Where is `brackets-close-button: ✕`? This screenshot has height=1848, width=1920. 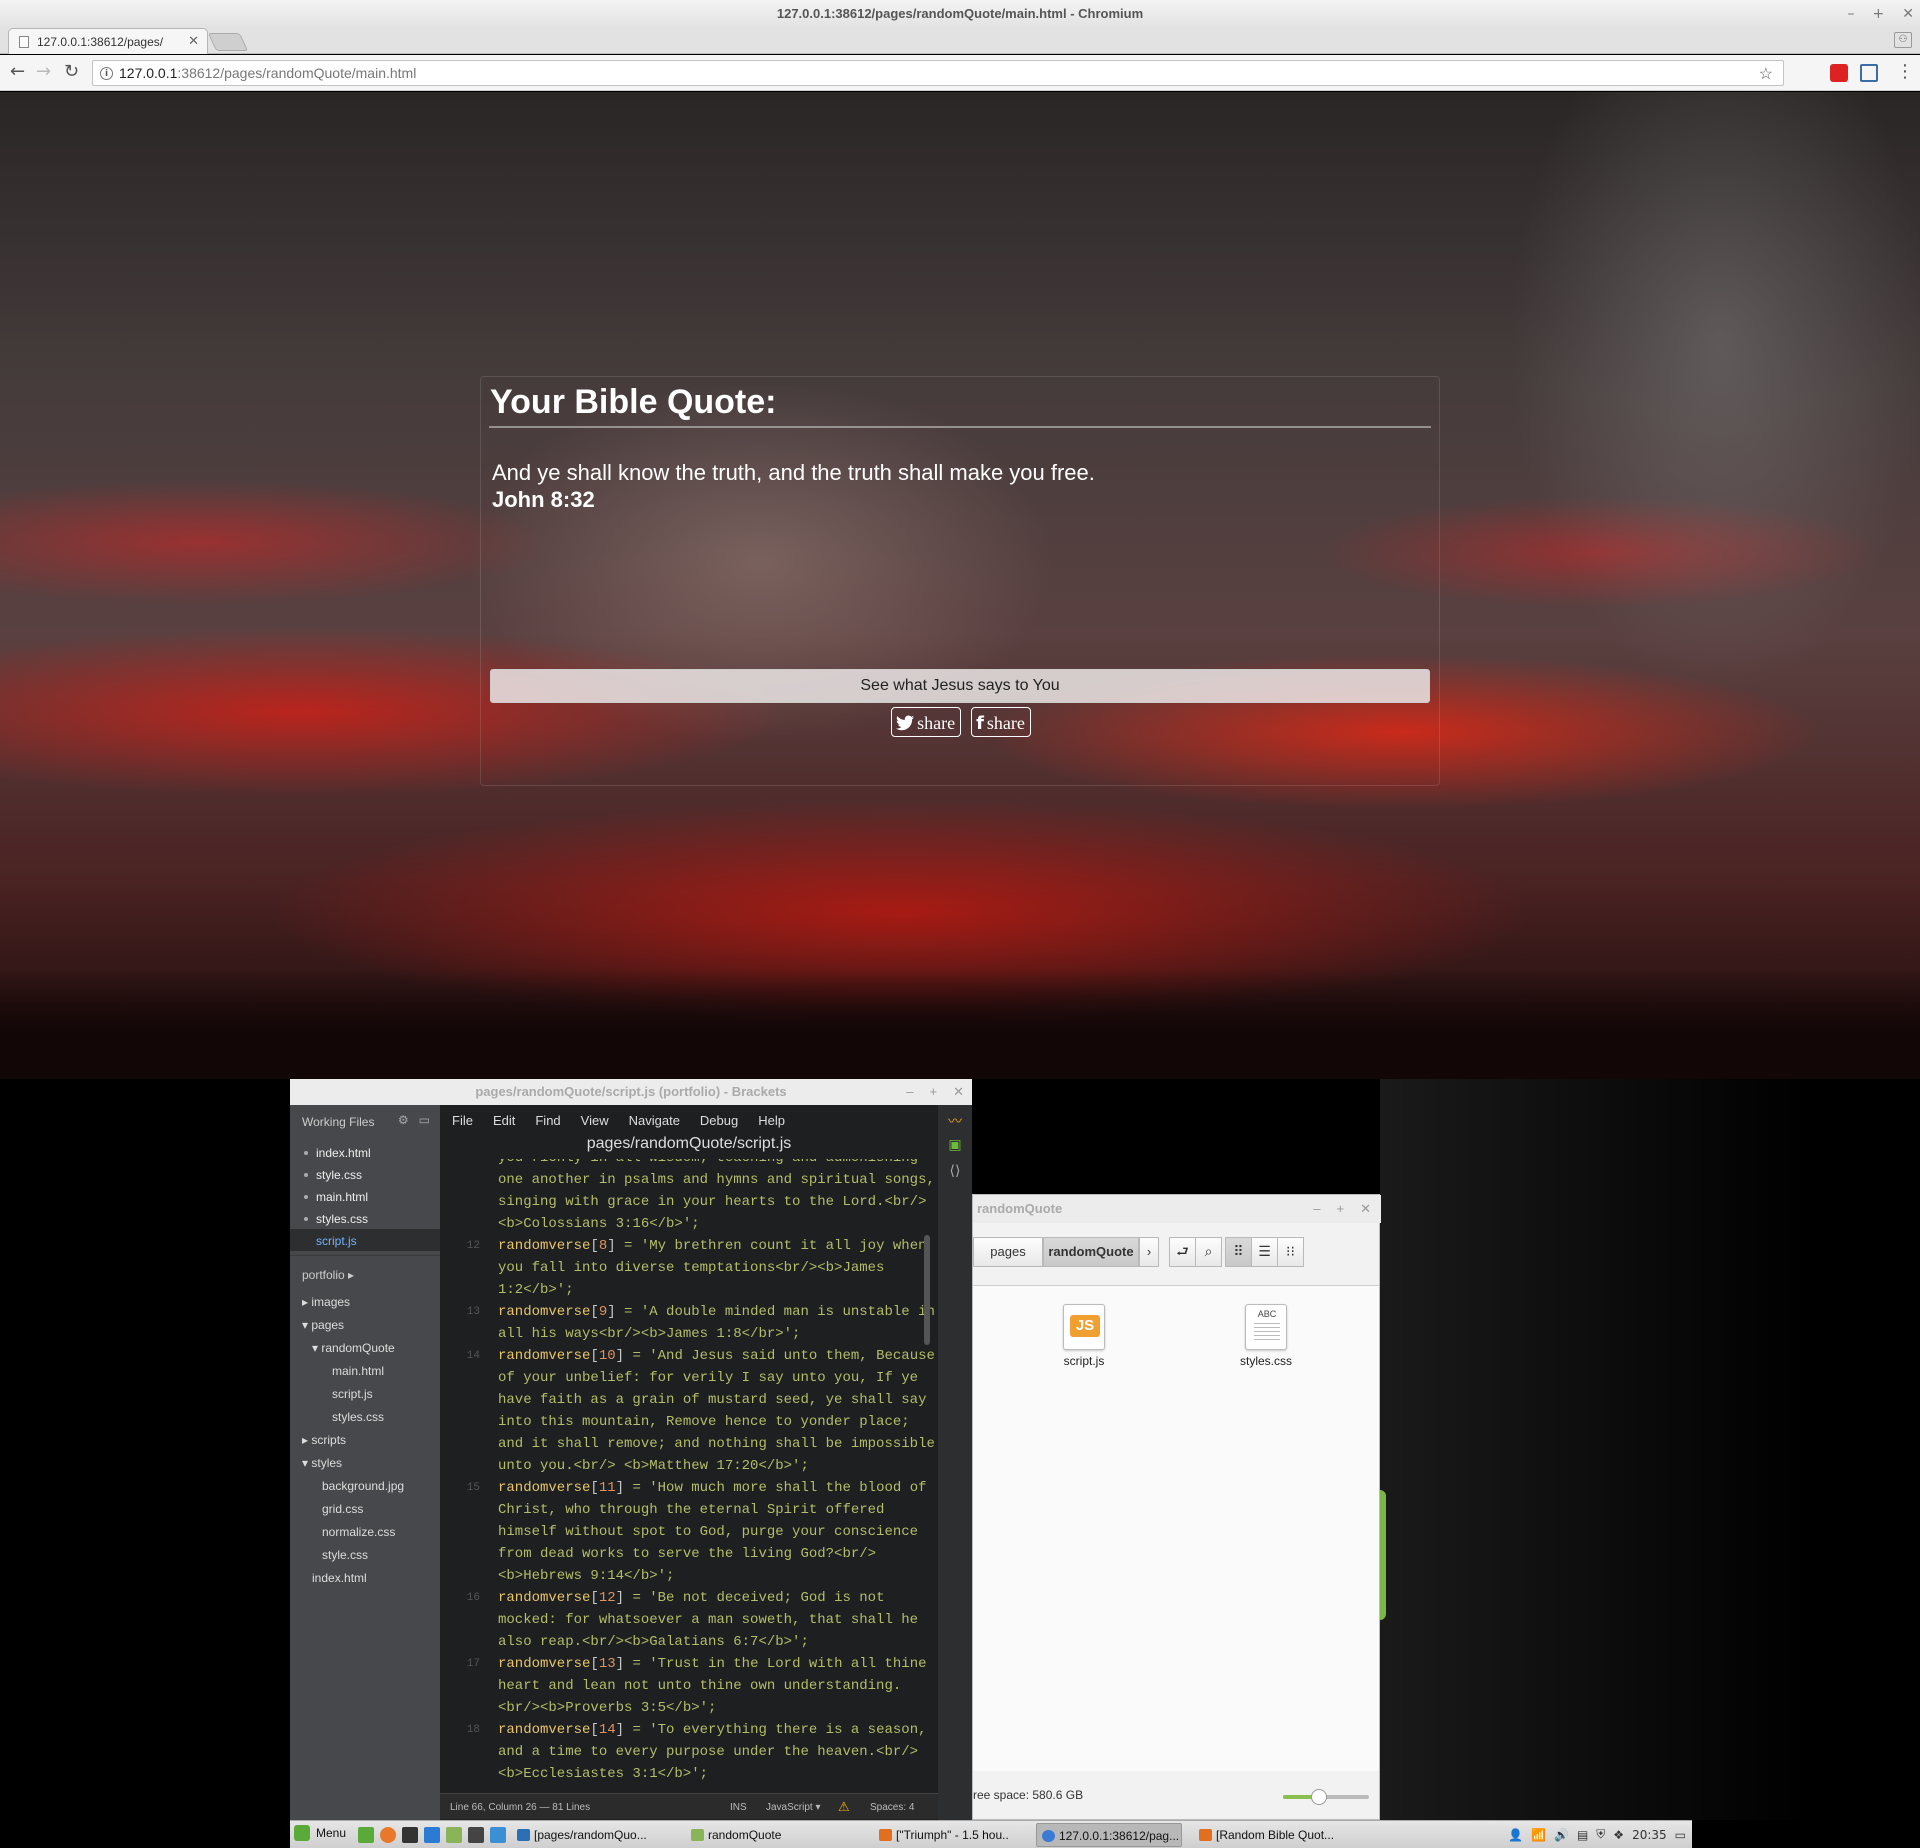 brackets-close-button: ✕ is located at coordinates (958, 1092).